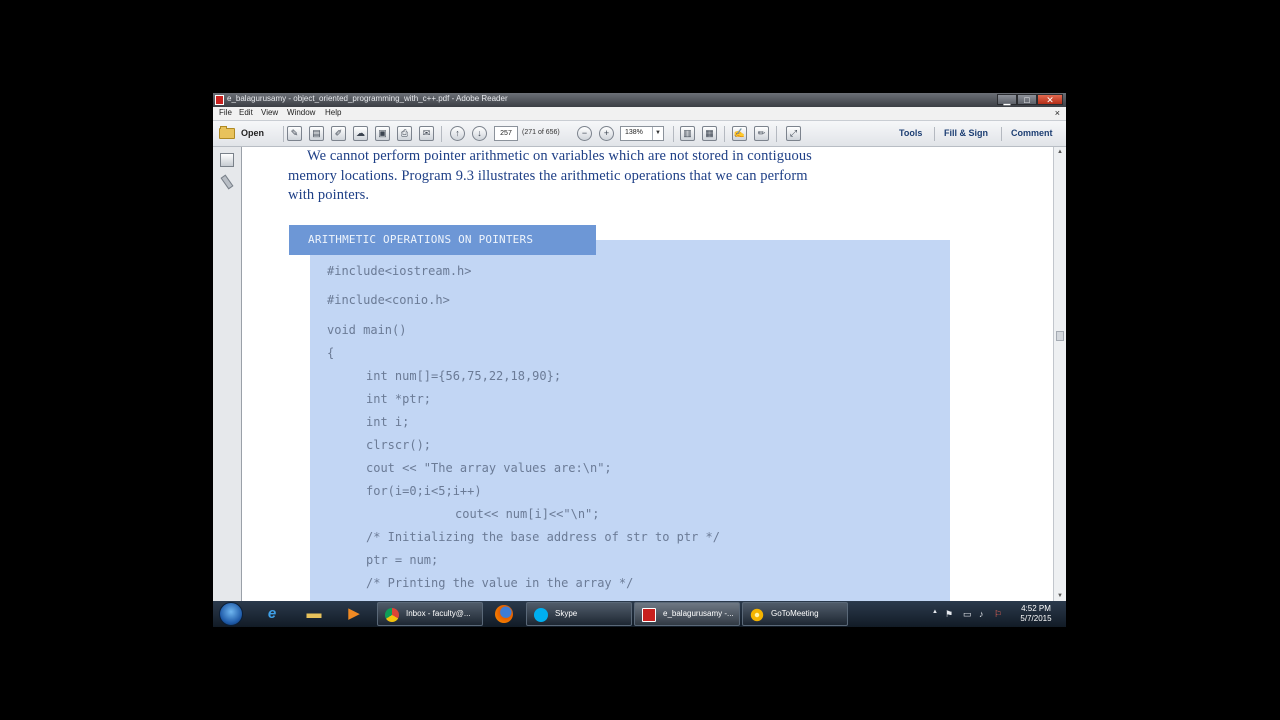  What do you see at coordinates (687, 133) in the screenshot?
I see `fit-page-icon: ▥` at bounding box center [687, 133].